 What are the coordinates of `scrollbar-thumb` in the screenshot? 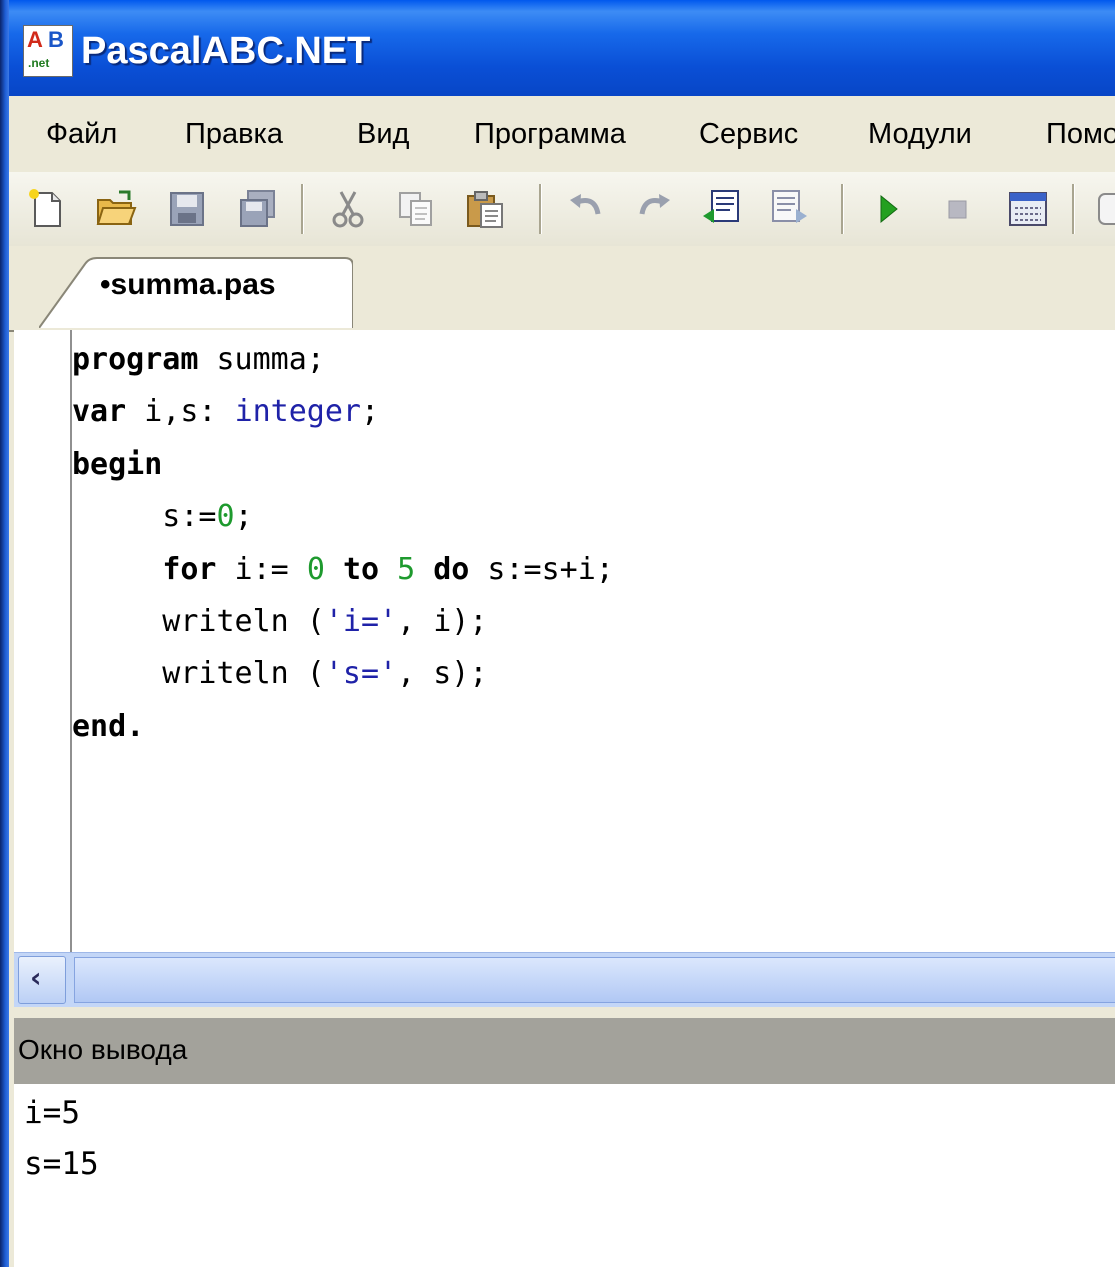 It's located at (594, 980).